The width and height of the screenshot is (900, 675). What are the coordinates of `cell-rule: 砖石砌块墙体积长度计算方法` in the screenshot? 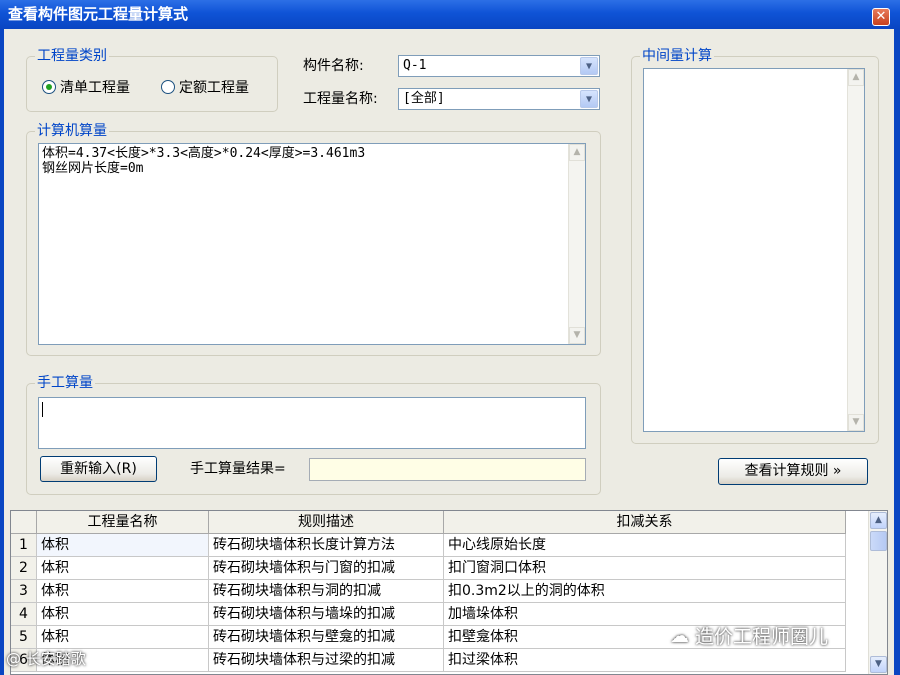 It's located at (326, 545).